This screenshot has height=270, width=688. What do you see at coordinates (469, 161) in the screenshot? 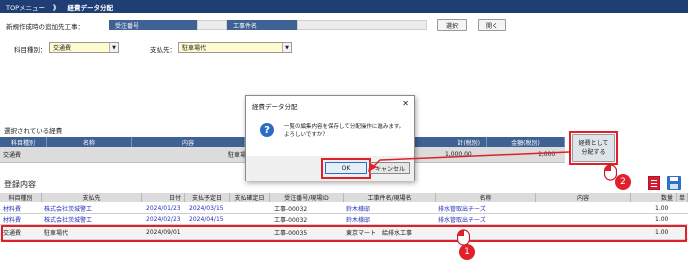
I see `instruction-arrow` at bounding box center [469, 161].